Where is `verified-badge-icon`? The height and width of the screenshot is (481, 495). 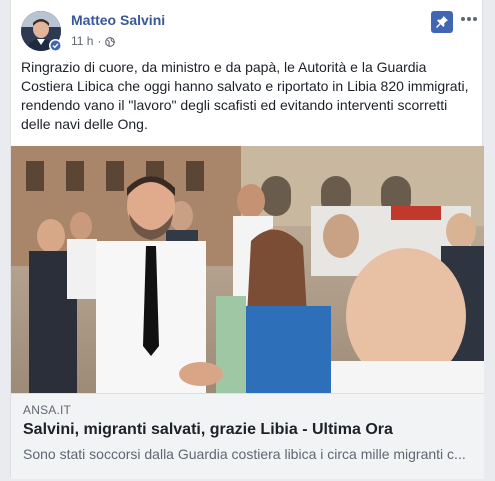
verified-badge-icon is located at coordinates (55, 45).